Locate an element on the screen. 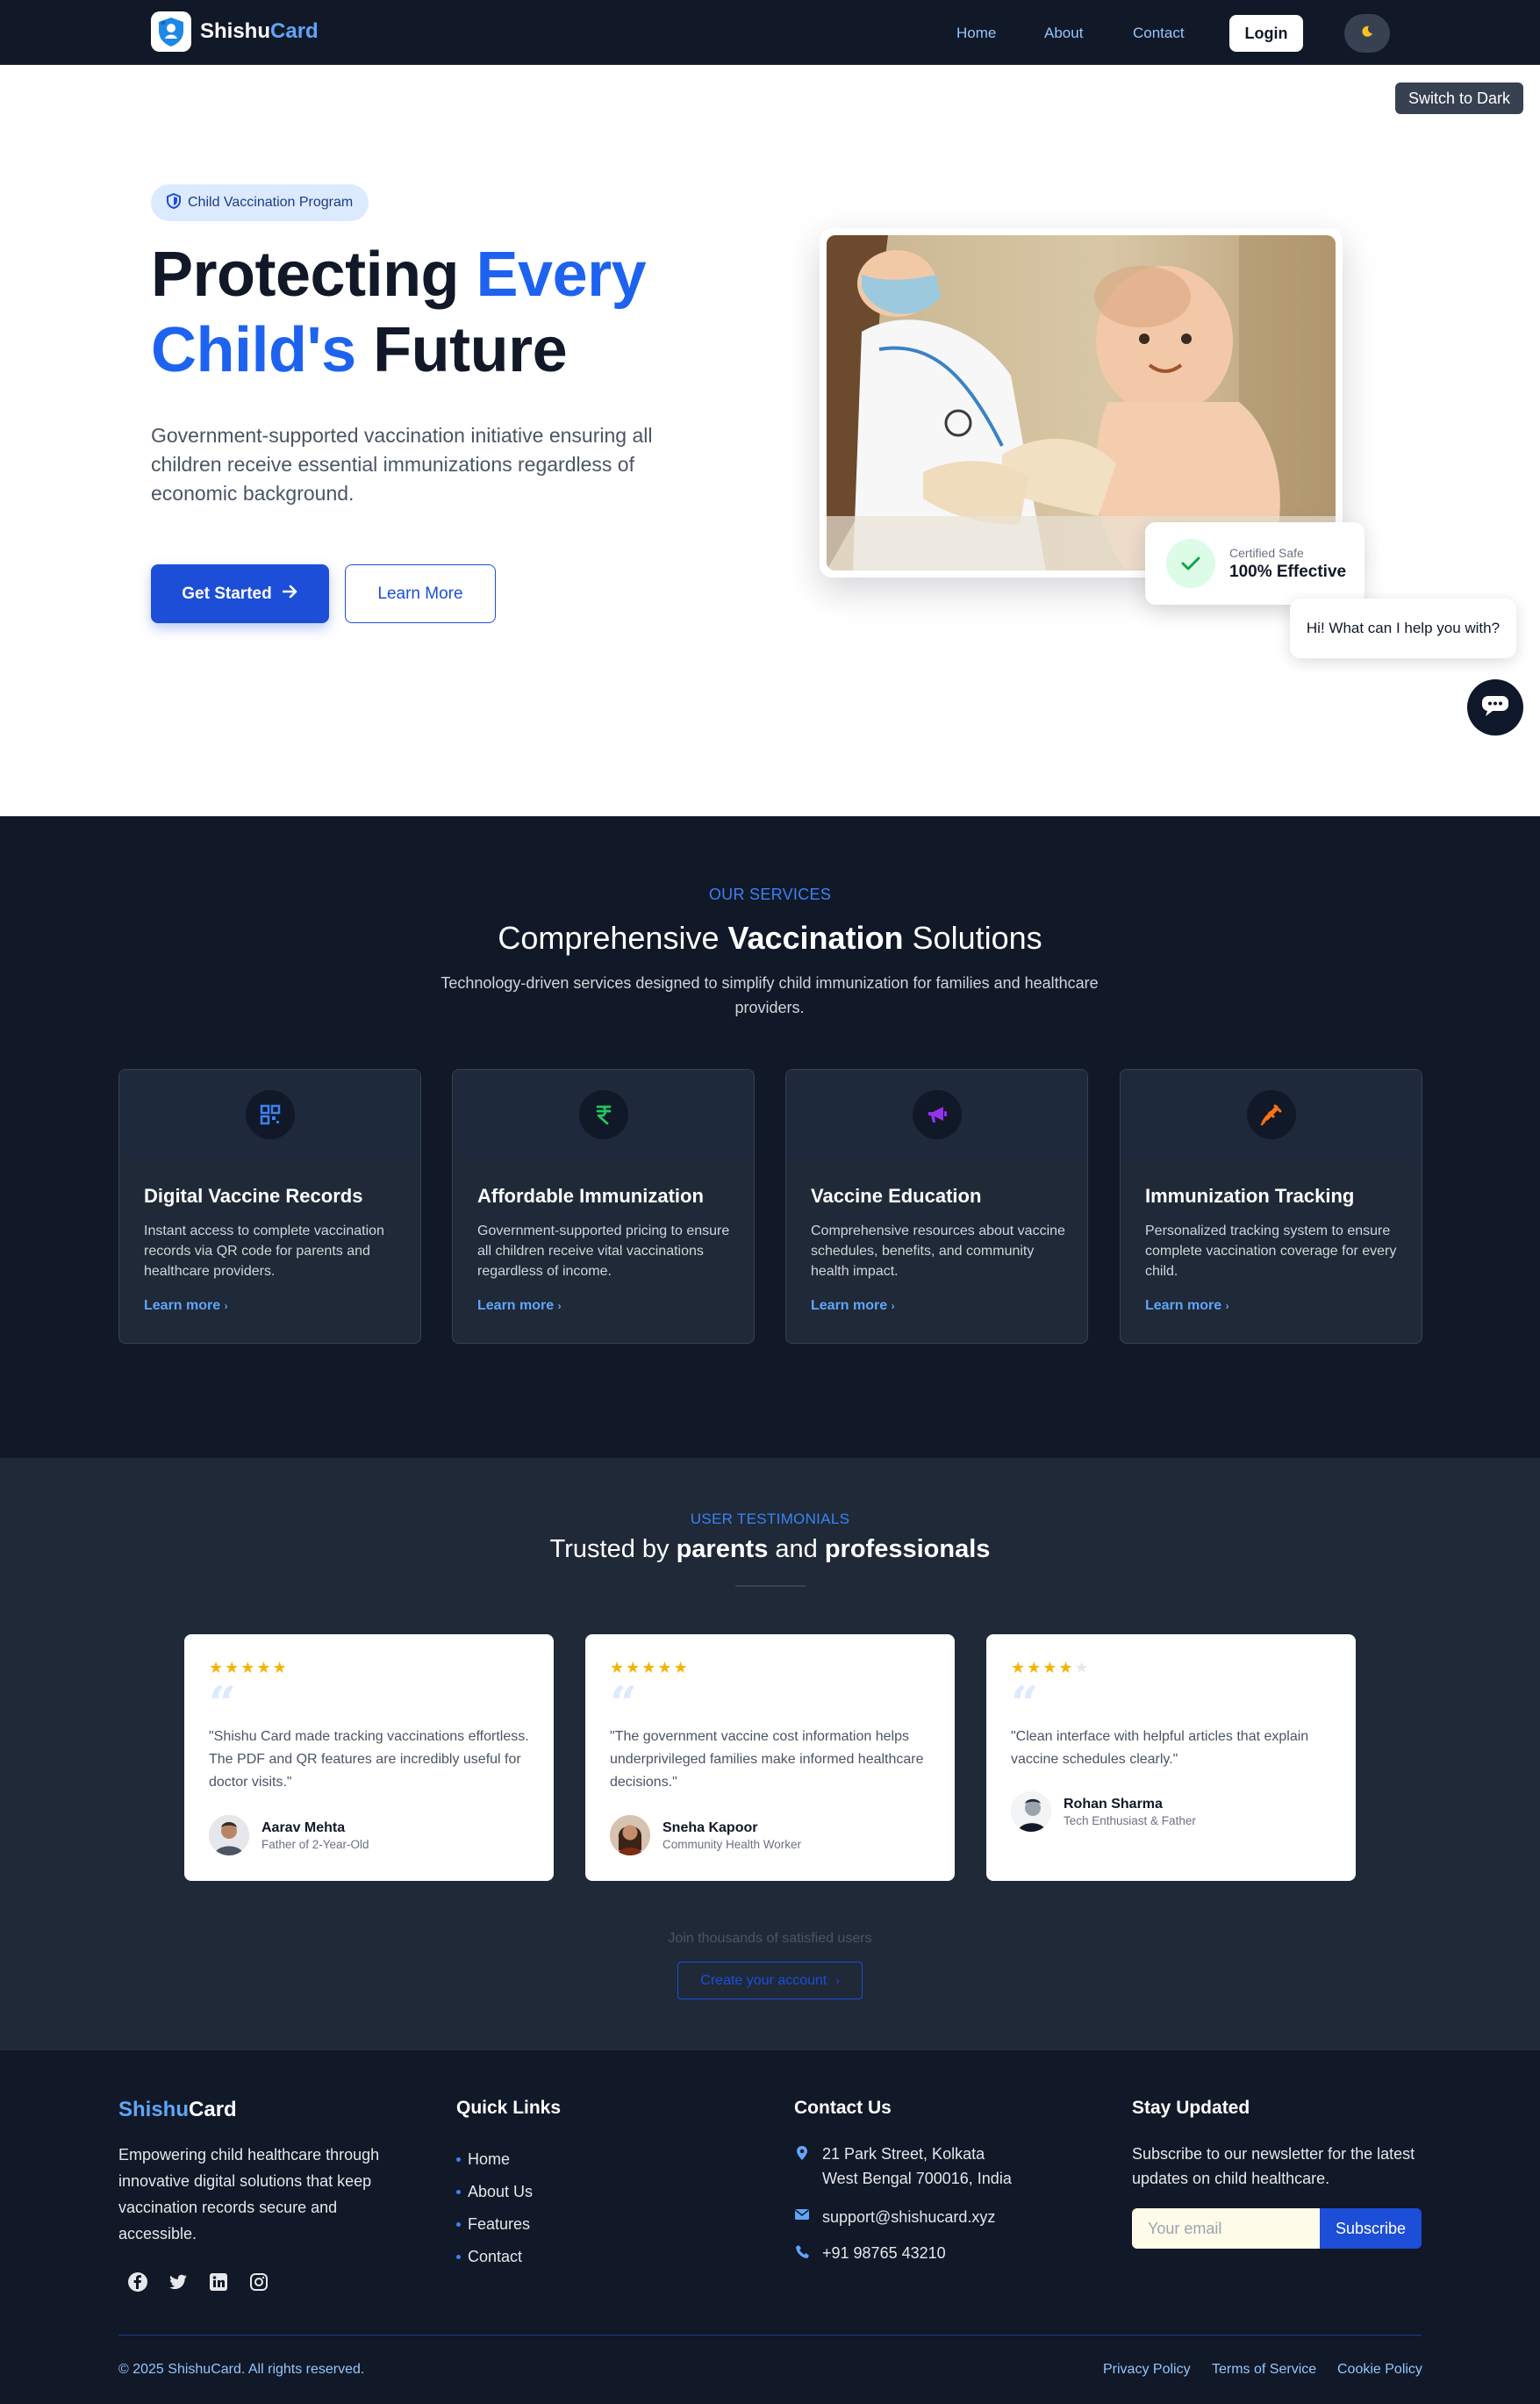 Image resolution: width=1540 pixels, height=2404 pixels. brand-name-part2: Card is located at coordinates (294, 31).